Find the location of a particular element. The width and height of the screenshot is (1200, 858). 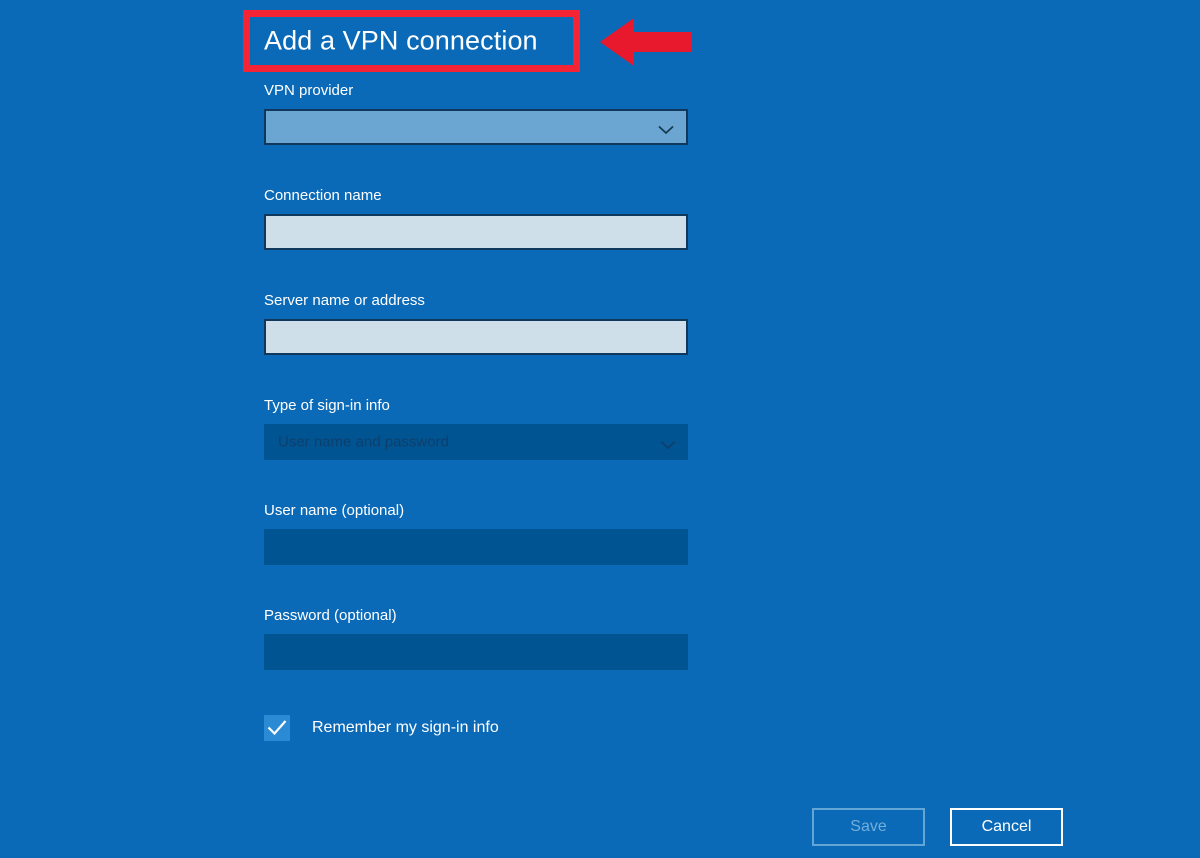

remember-signin-row: Remember my sign-in info is located at coordinates (381, 728).